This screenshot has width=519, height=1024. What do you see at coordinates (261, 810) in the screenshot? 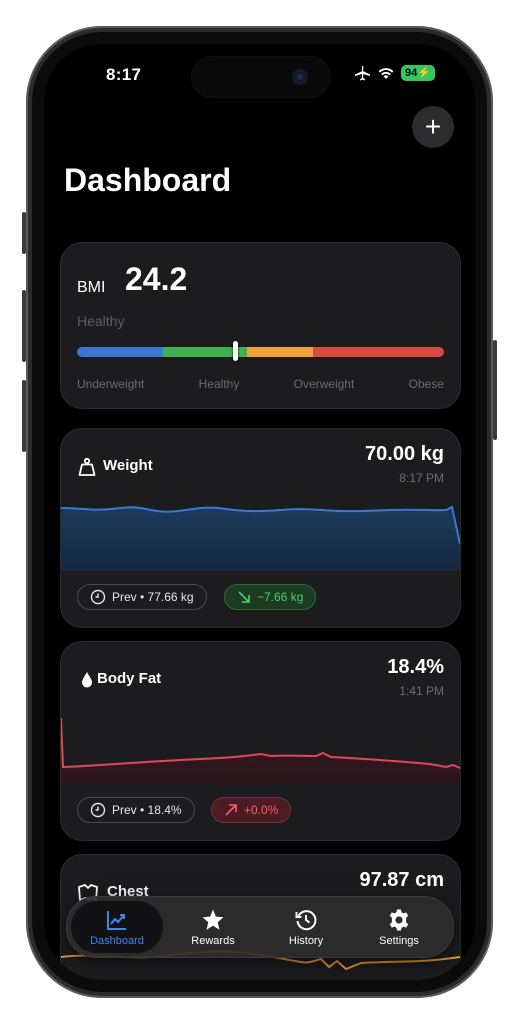
I see `body-fat-delta-label: +0.0%` at bounding box center [261, 810].